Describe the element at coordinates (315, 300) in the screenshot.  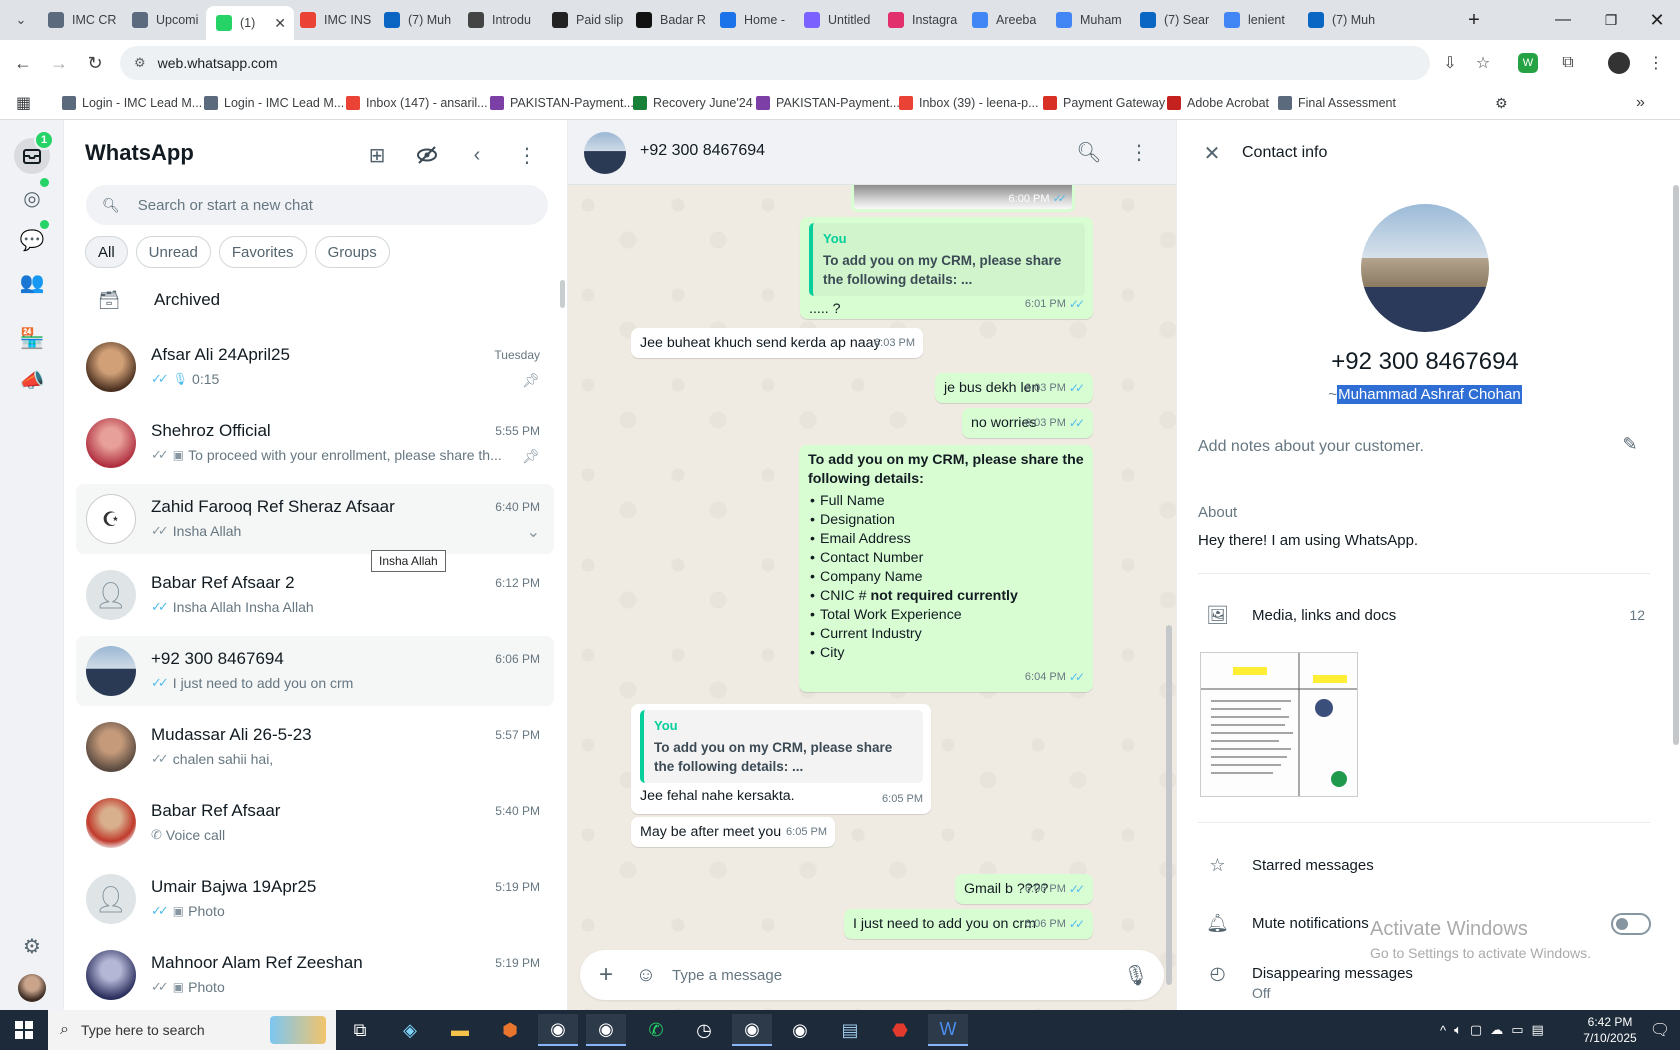
I see `archived-row: 🗃︎ Archived` at that location.